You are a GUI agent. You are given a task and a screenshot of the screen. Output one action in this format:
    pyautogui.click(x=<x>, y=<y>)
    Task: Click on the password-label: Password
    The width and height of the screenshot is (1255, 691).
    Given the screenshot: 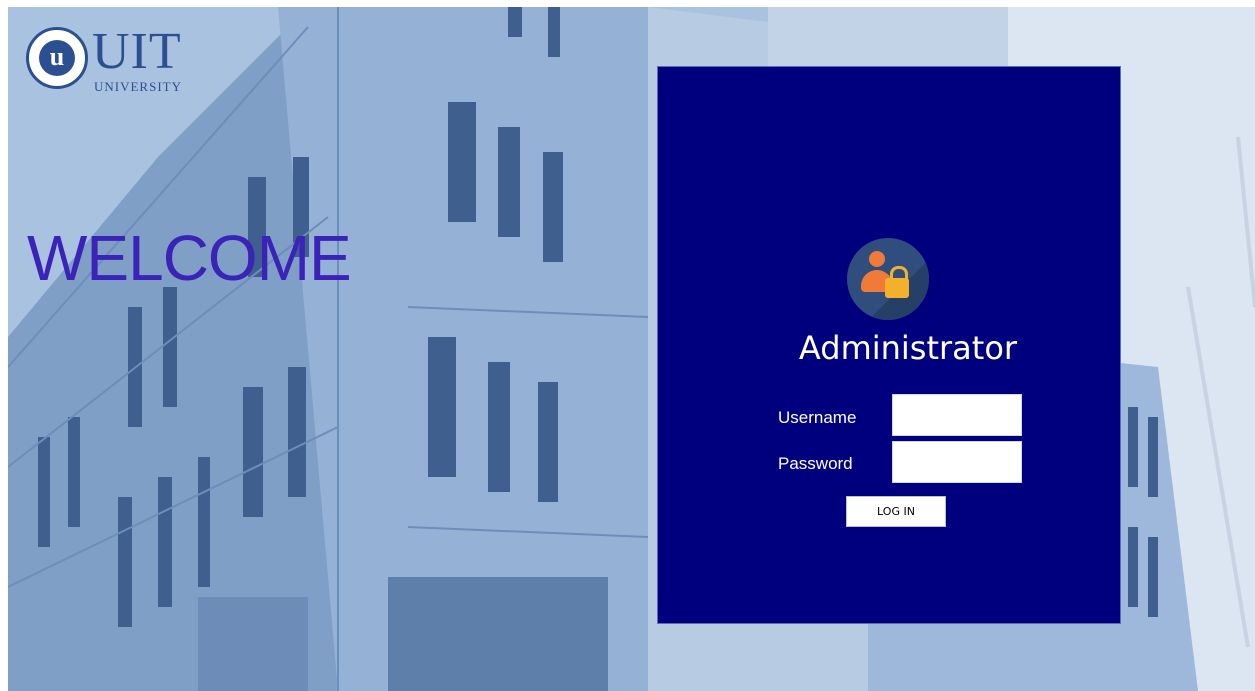 What is the action you would take?
    pyautogui.click(x=815, y=463)
    